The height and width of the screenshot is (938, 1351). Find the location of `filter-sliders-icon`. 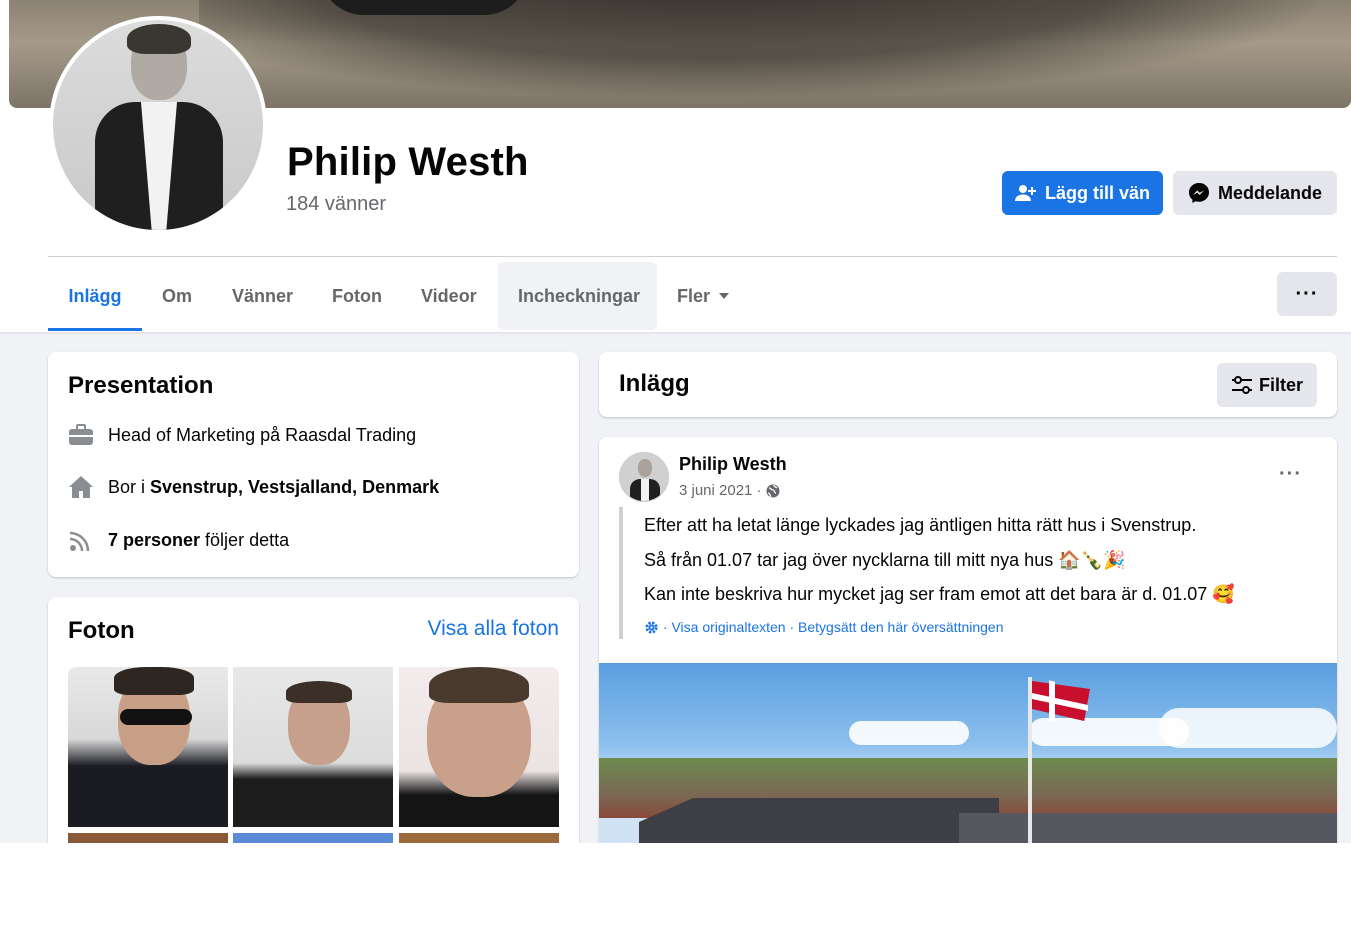

filter-sliders-icon is located at coordinates (1241, 385).